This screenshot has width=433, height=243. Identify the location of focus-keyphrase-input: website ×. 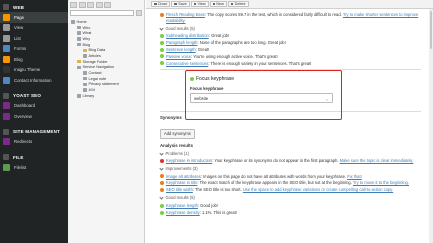
(261, 98).